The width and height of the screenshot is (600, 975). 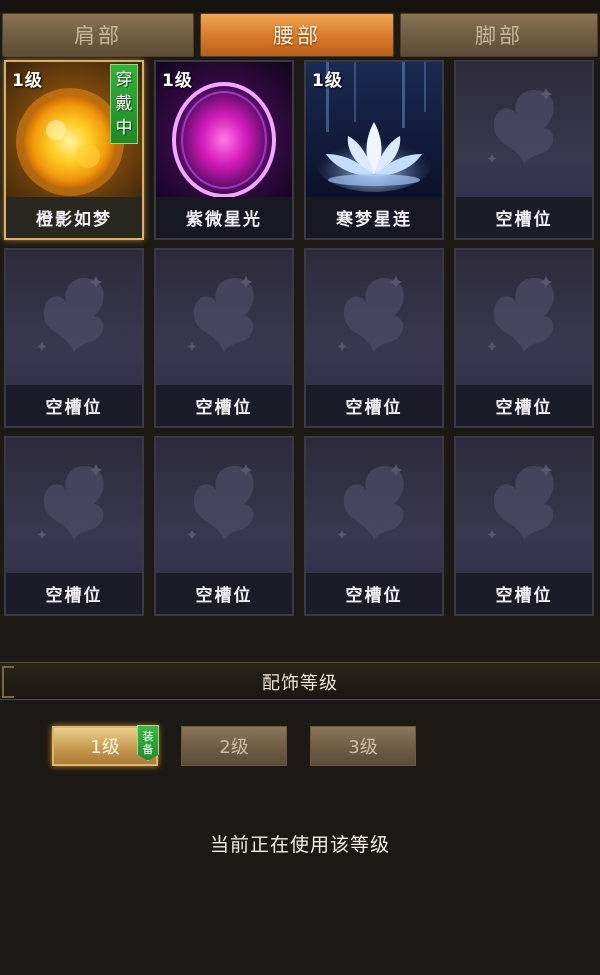 I want to click on slot-name: 寒梦星连, so click(x=374, y=217).